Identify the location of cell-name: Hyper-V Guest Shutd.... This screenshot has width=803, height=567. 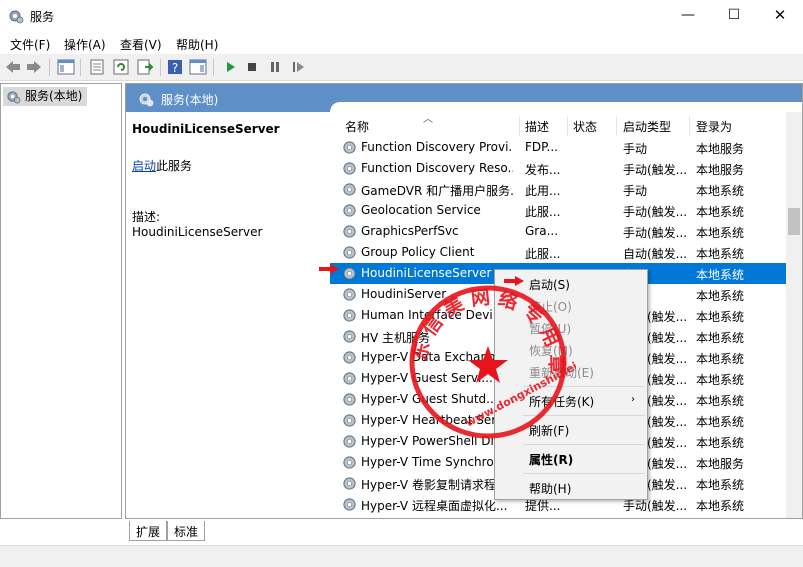
(429, 399).